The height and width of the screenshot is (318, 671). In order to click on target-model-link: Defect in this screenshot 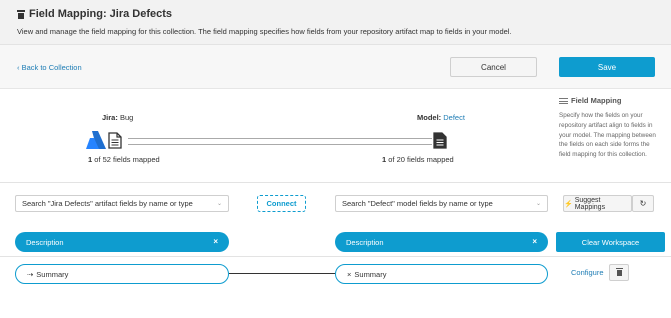, I will do `click(454, 117)`.